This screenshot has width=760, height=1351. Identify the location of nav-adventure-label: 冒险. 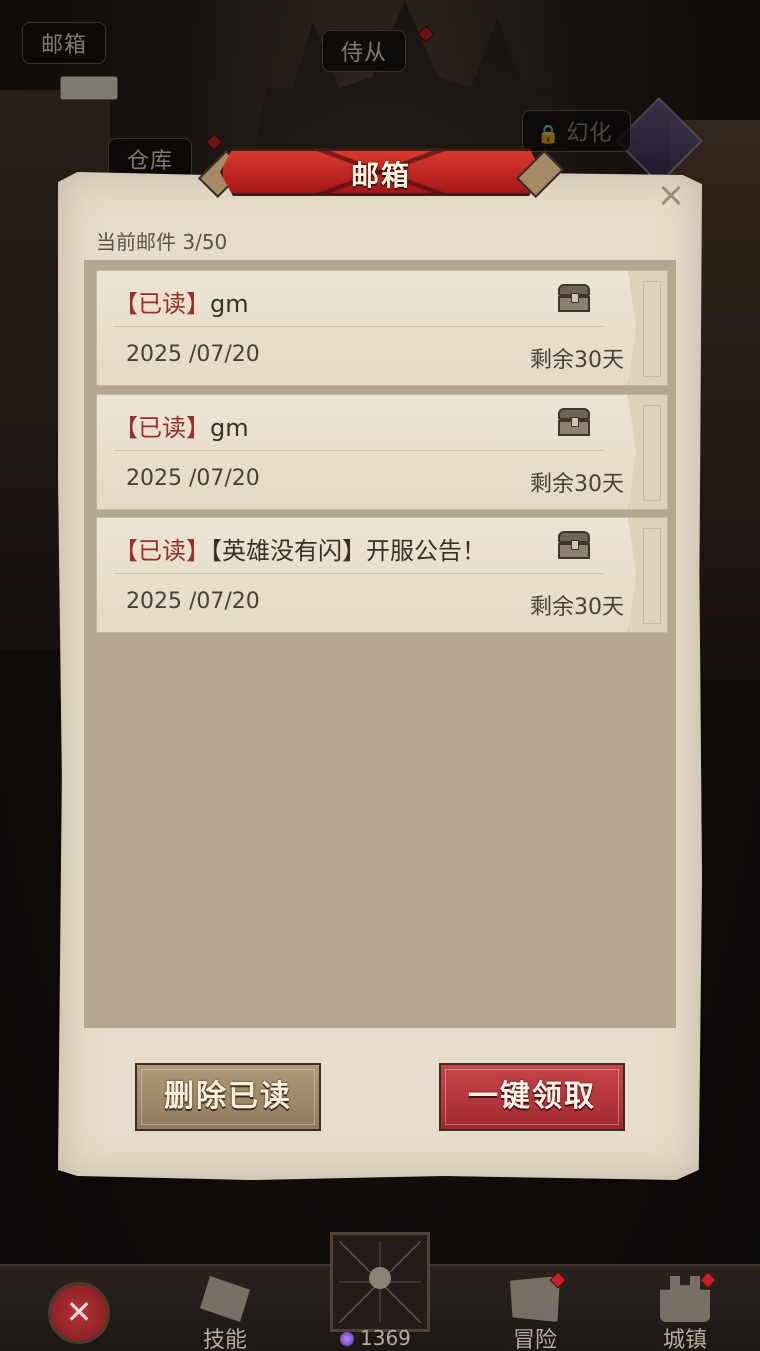
(534, 1339).